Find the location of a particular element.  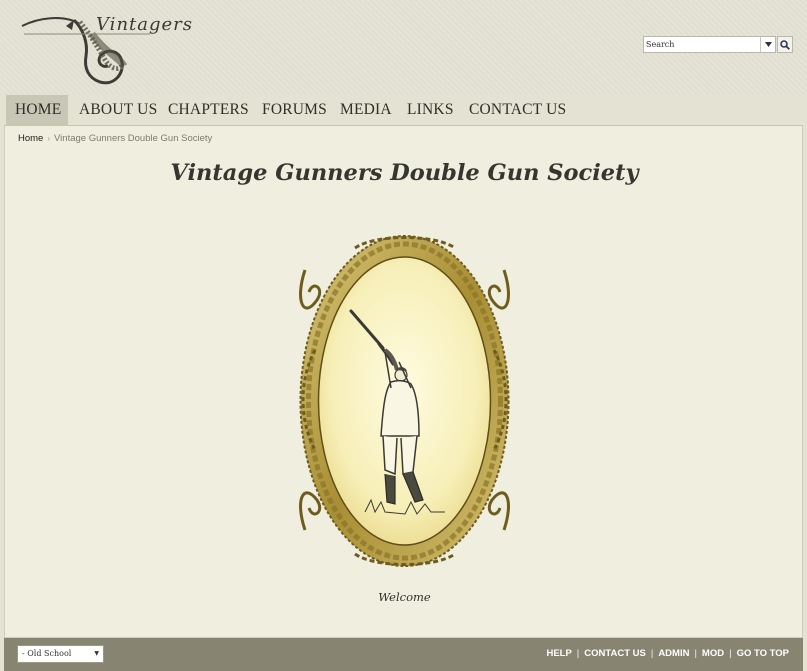

breadcrumb-current: Vintage Gunners Double Gun Society is located at coordinates (133, 138).